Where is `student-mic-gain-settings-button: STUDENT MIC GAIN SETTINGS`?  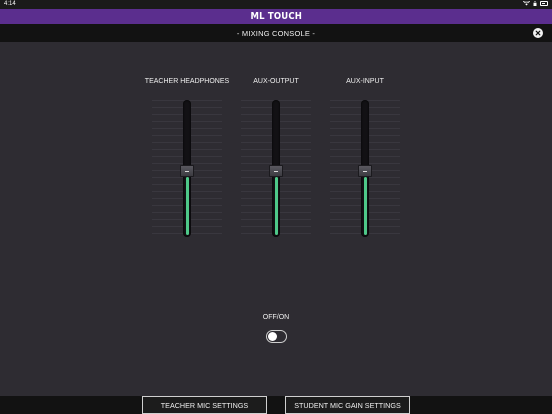
student-mic-gain-settings-button: STUDENT MIC GAIN SETTINGS is located at coordinates (347, 405).